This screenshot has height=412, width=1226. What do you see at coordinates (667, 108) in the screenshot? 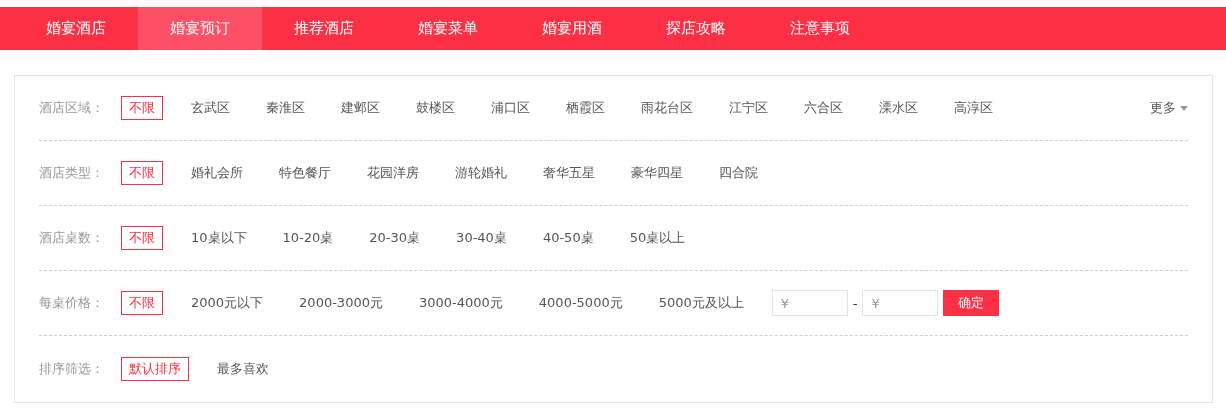
I see `filter-option: 雨花台区` at bounding box center [667, 108].